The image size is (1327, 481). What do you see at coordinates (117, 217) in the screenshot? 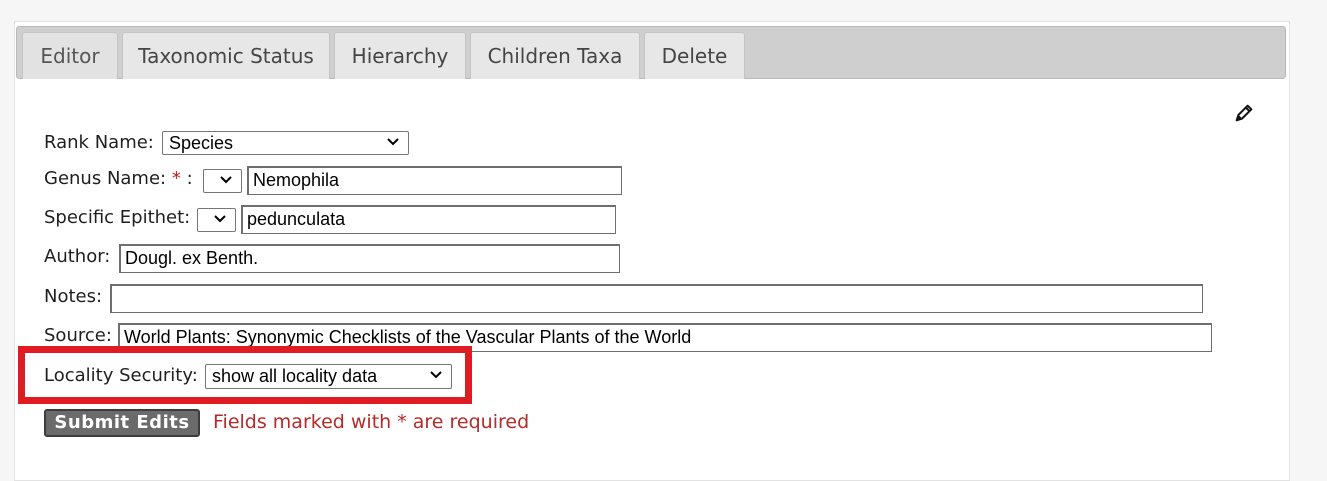
I see `specific-epithet-label: Specific Epithet:` at bounding box center [117, 217].